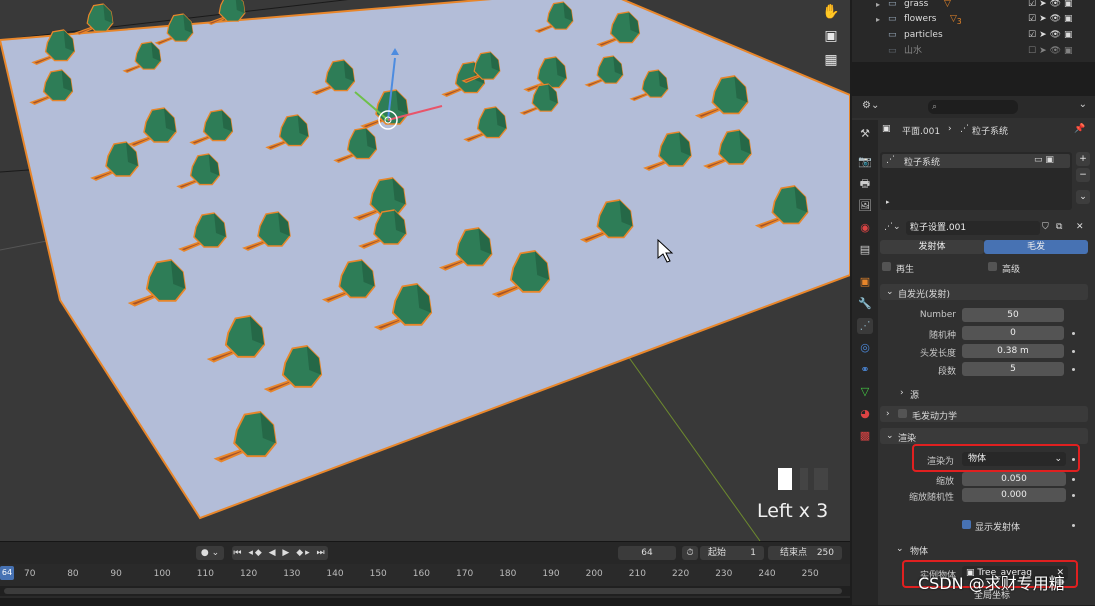  What do you see at coordinates (984, 292) in the screenshot?
I see `emission-panel-header: ⌄ 自发光(发射)` at bounding box center [984, 292].